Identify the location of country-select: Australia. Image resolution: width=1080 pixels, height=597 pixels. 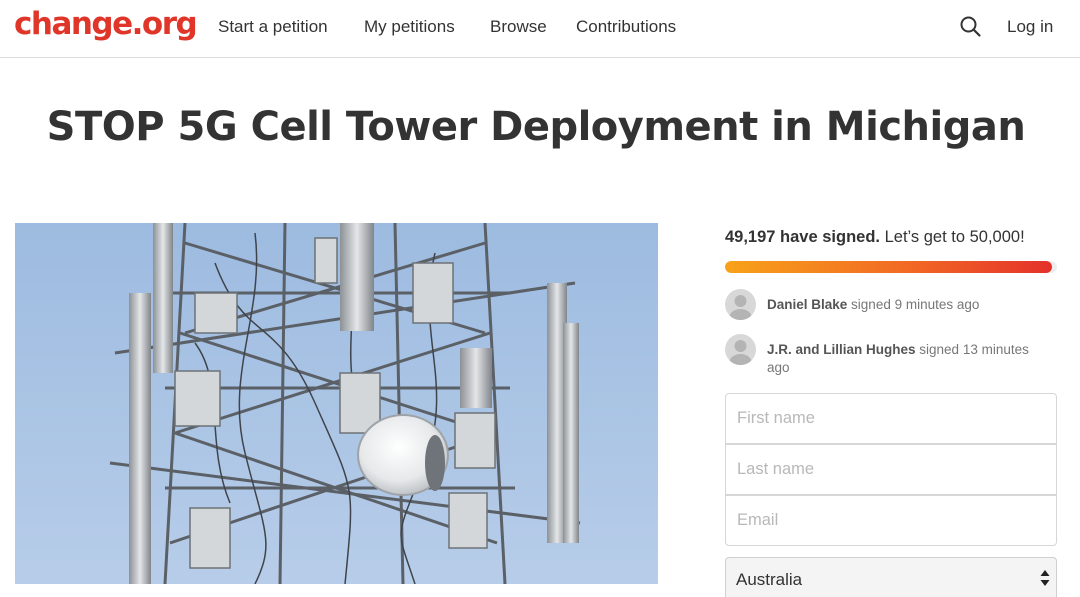
(891, 577).